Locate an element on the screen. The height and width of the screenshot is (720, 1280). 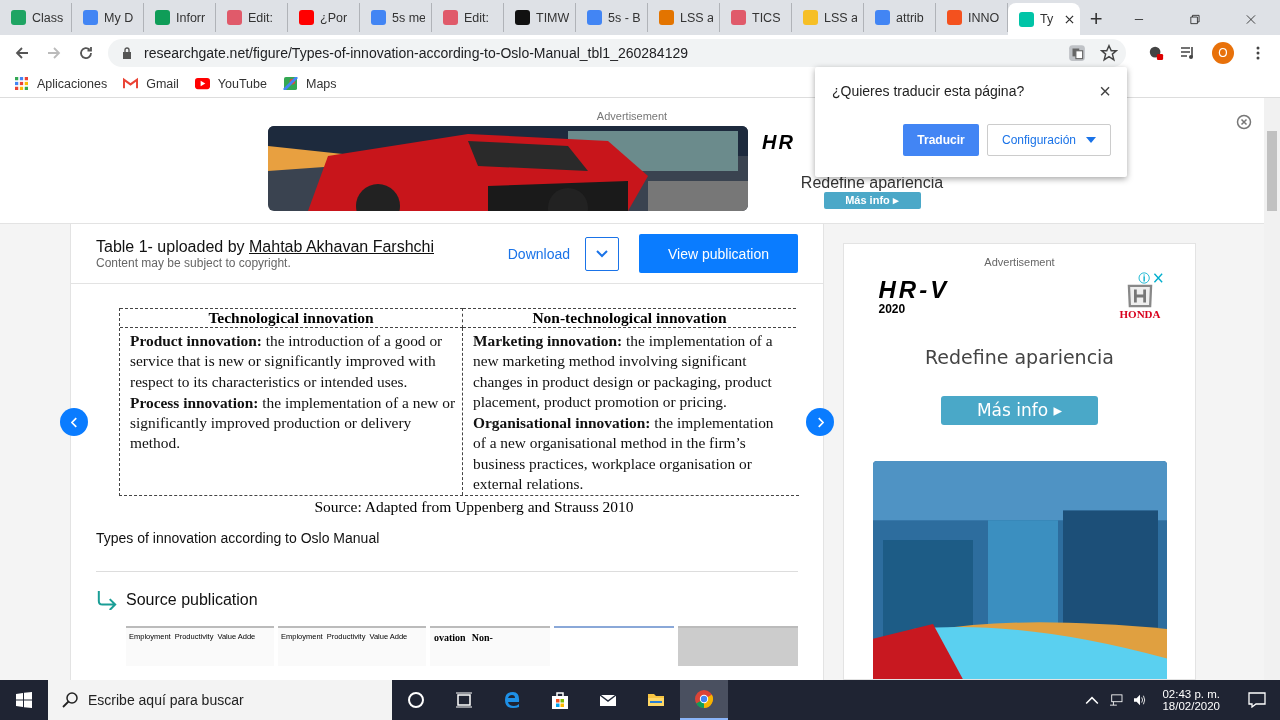
column-header: Technological innovation is located at coordinates (291, 318).